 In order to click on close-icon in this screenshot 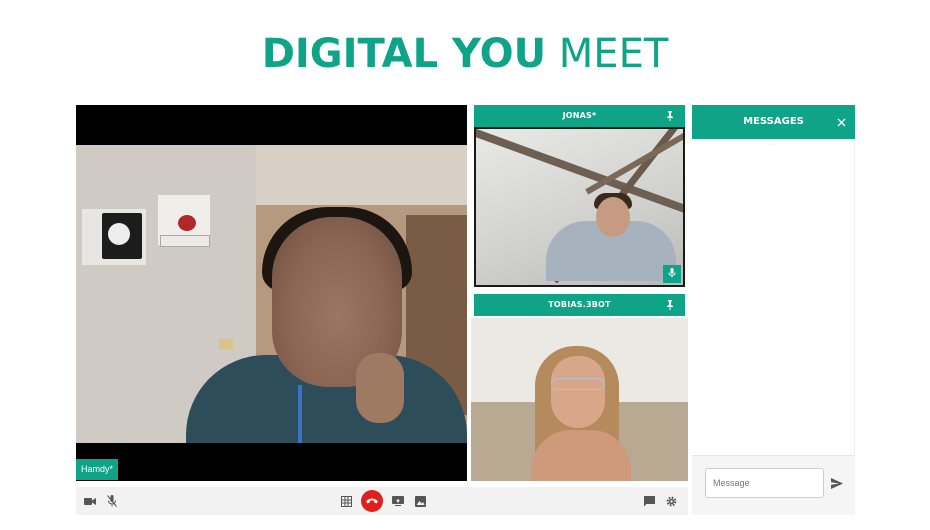, I will do `click(841, 122)`.